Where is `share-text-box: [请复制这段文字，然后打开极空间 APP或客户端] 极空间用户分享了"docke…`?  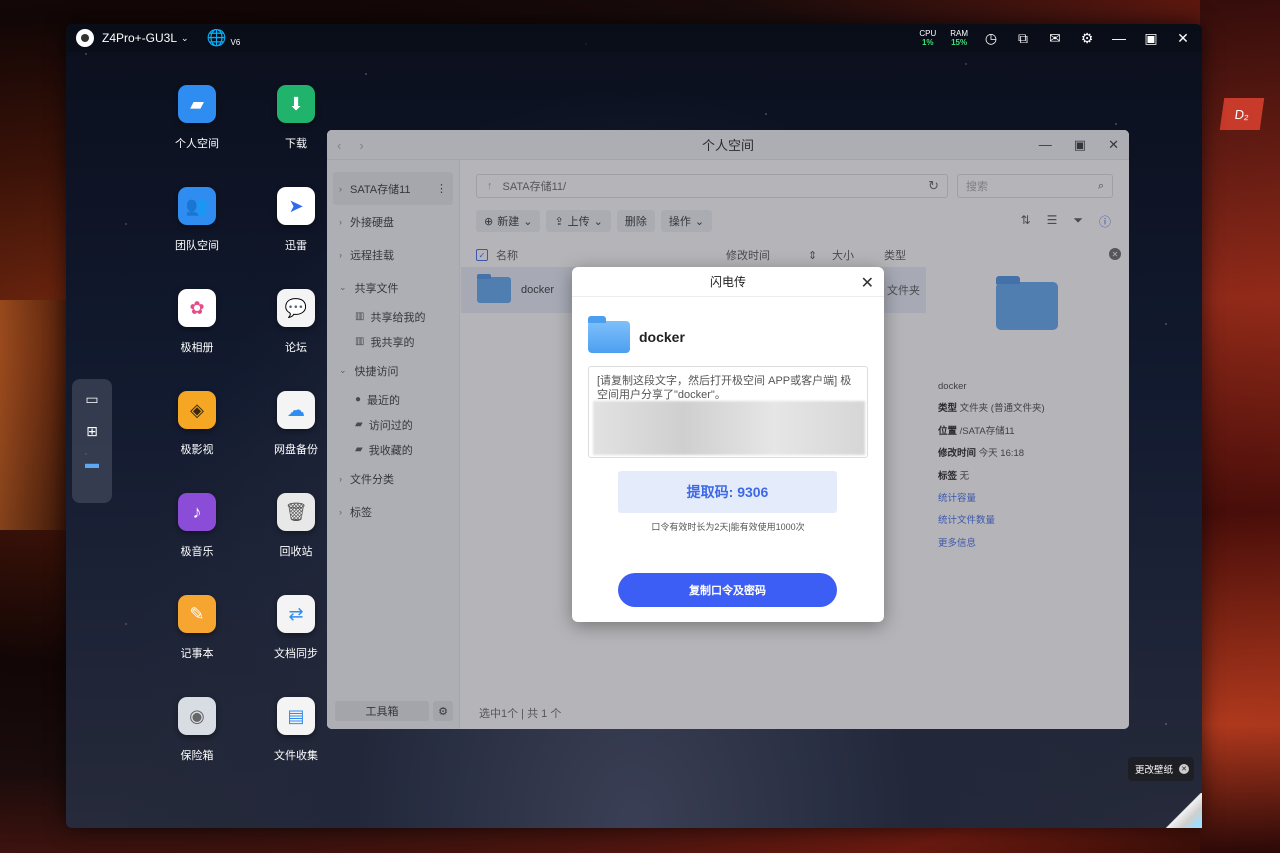
share-text-box: [请复制这段文字，然后打开极空间 APP或客户端] 极空间用户分享了"docke… is located at coordinates (728, 412).